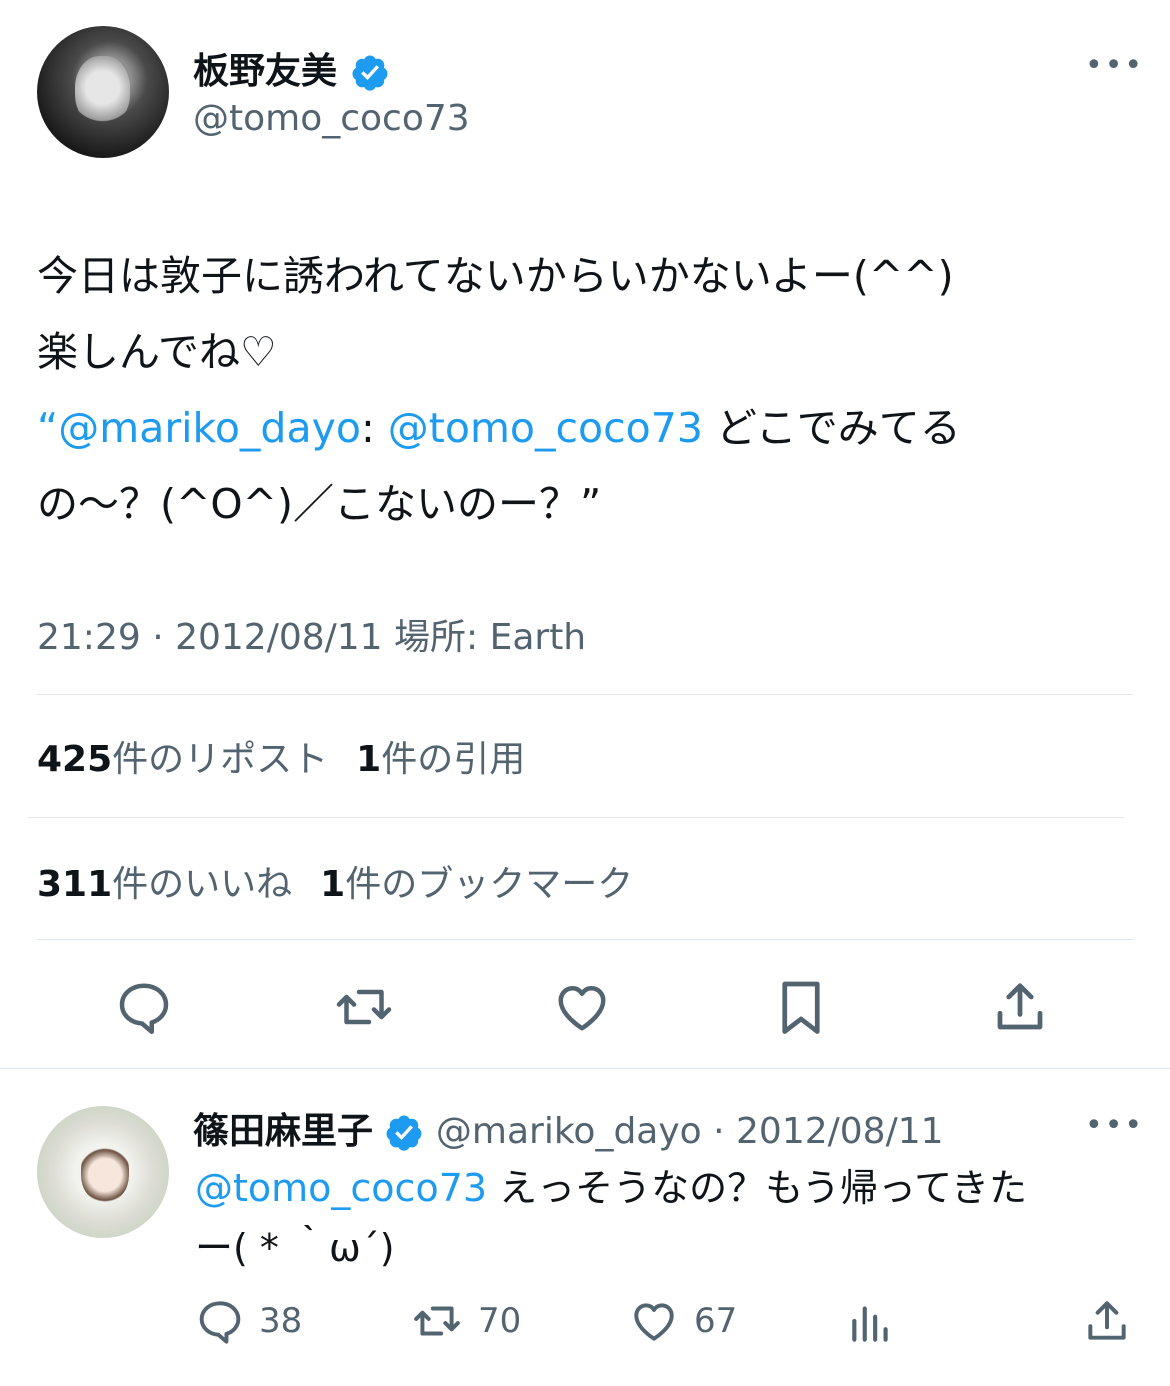 The height and width of the screenshot is (1386, 1170). I want to click on author-name: 板野友美, so click(265, 71).